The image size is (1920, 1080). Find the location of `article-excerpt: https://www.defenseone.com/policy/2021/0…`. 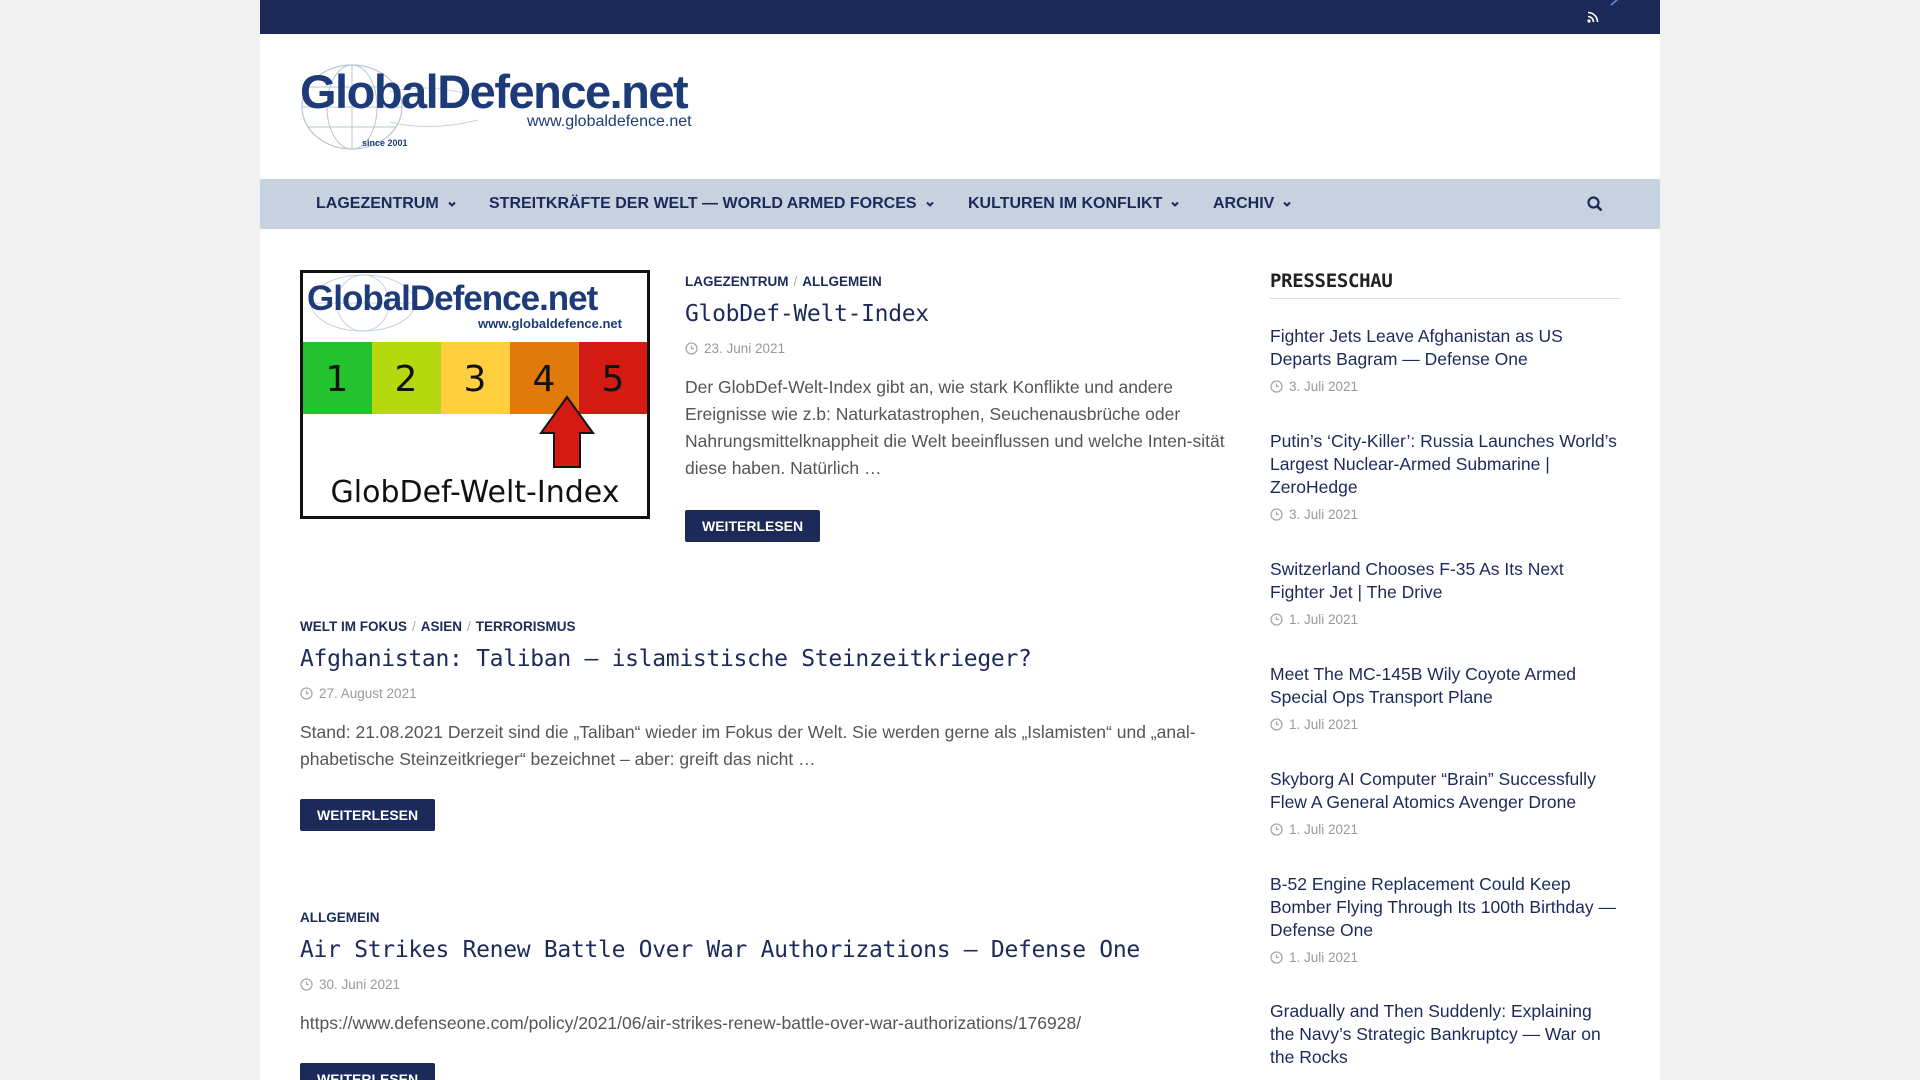

article-excerpt: https://www.defenseone.com/policy/2021/0… is located at coordinates (691, 1023).